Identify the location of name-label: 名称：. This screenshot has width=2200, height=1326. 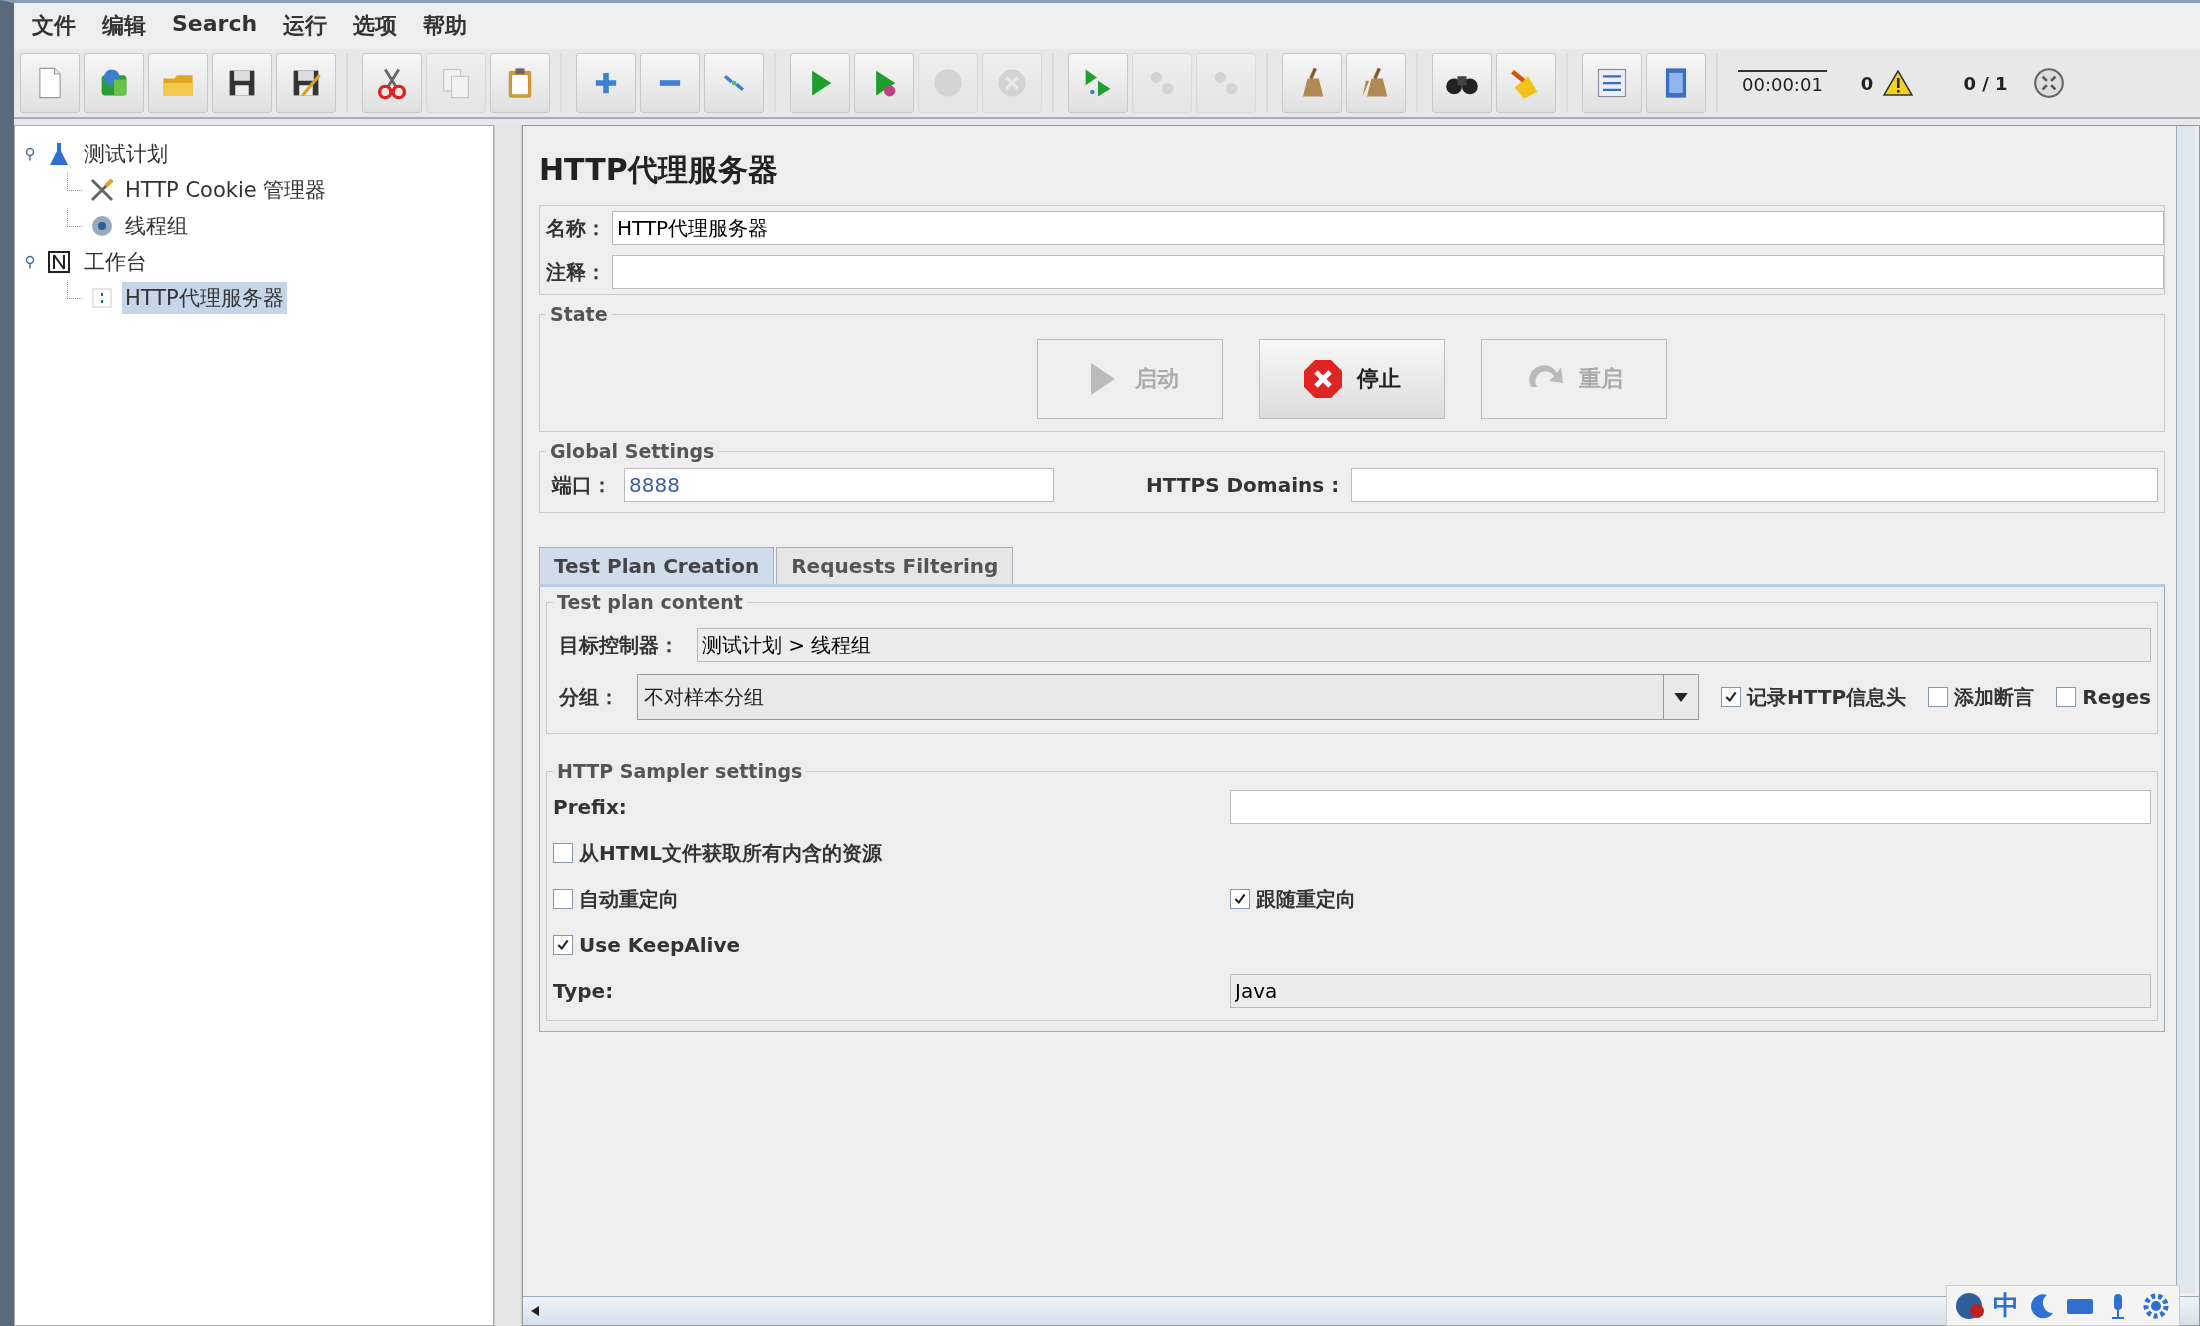
(576, 228).